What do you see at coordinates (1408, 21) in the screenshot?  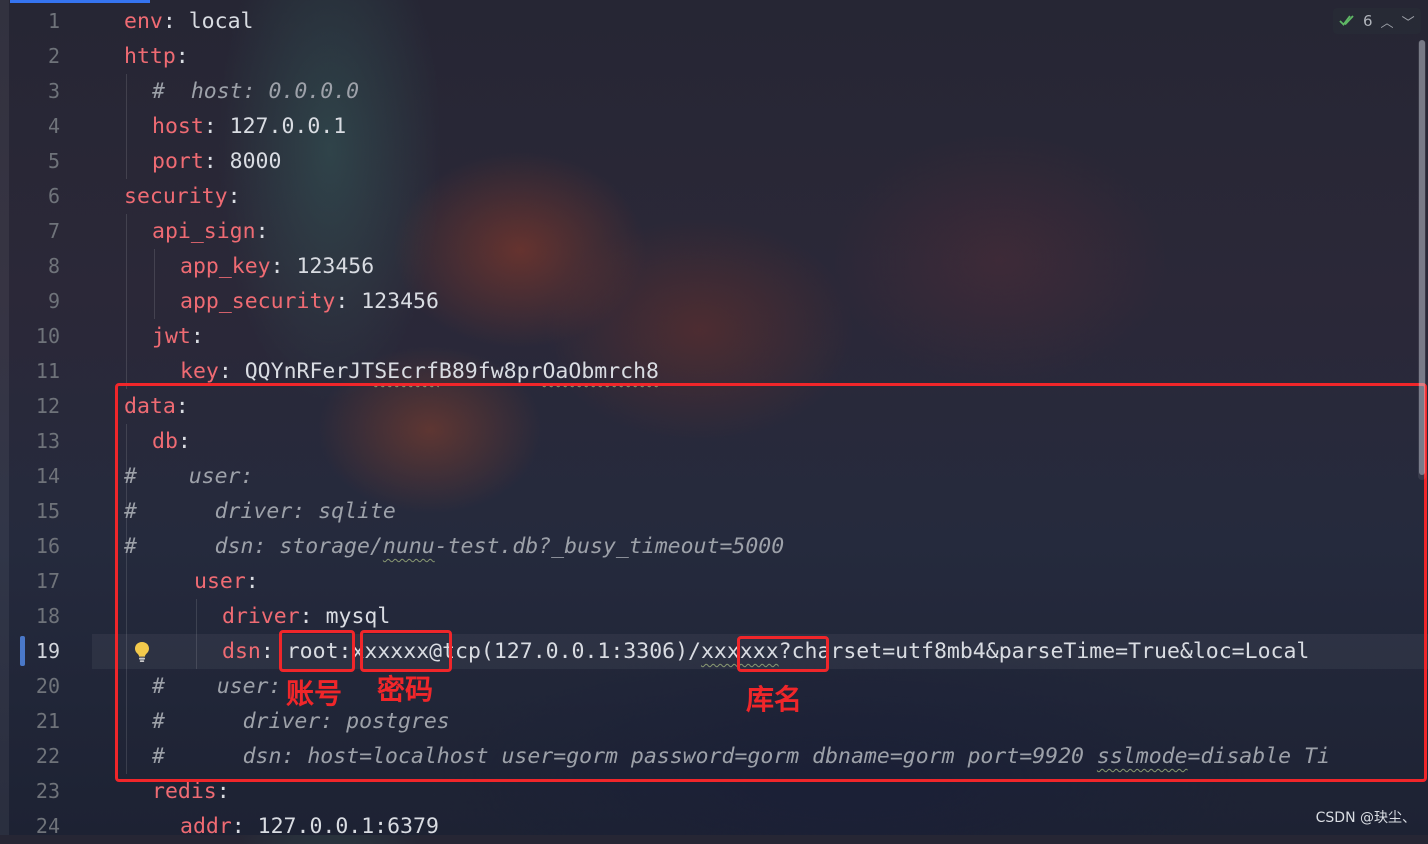 I see `chevron-down-icon: ﹀` at bounding box center [1408, 21].